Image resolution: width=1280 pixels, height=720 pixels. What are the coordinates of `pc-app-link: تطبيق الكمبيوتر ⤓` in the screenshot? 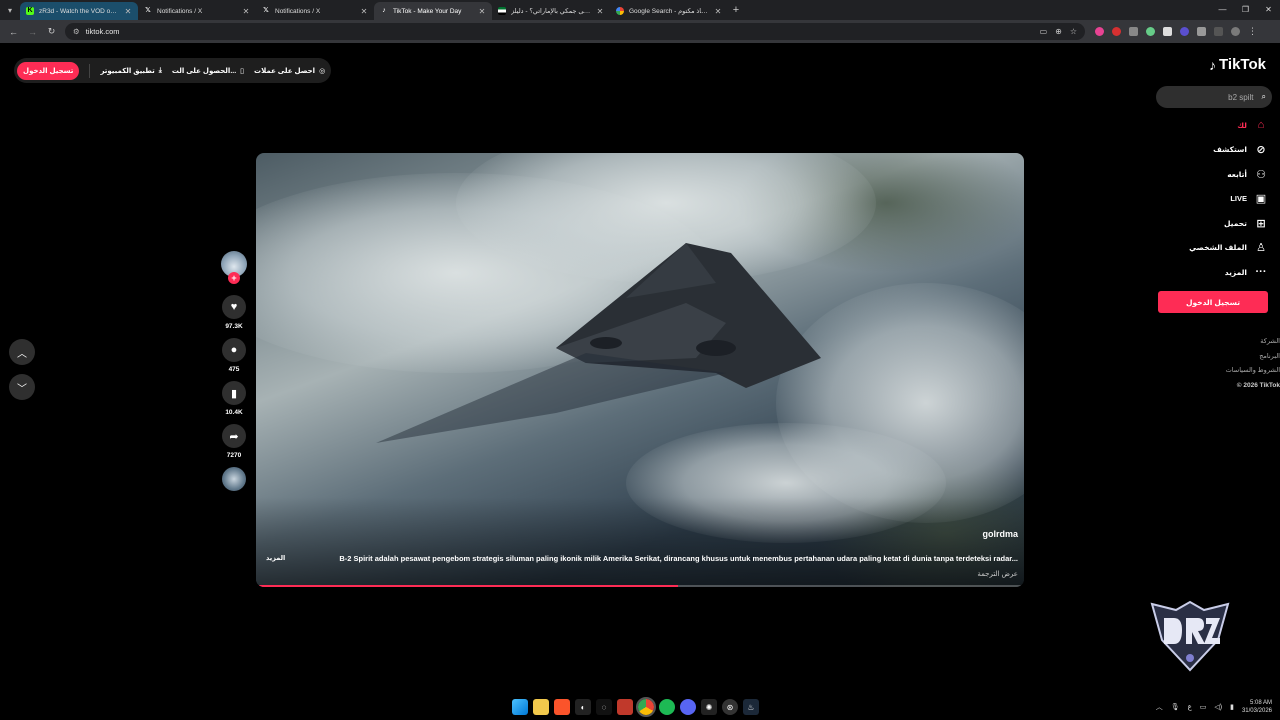 It's located at (130, 71).